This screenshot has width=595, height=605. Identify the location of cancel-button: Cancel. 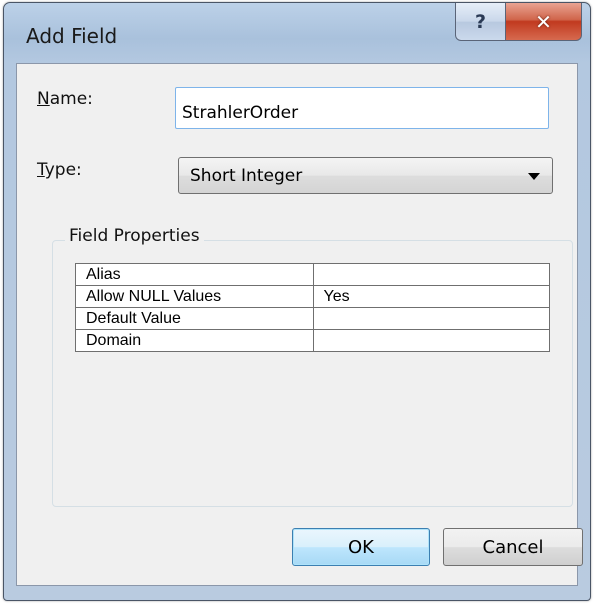
(513, 547).